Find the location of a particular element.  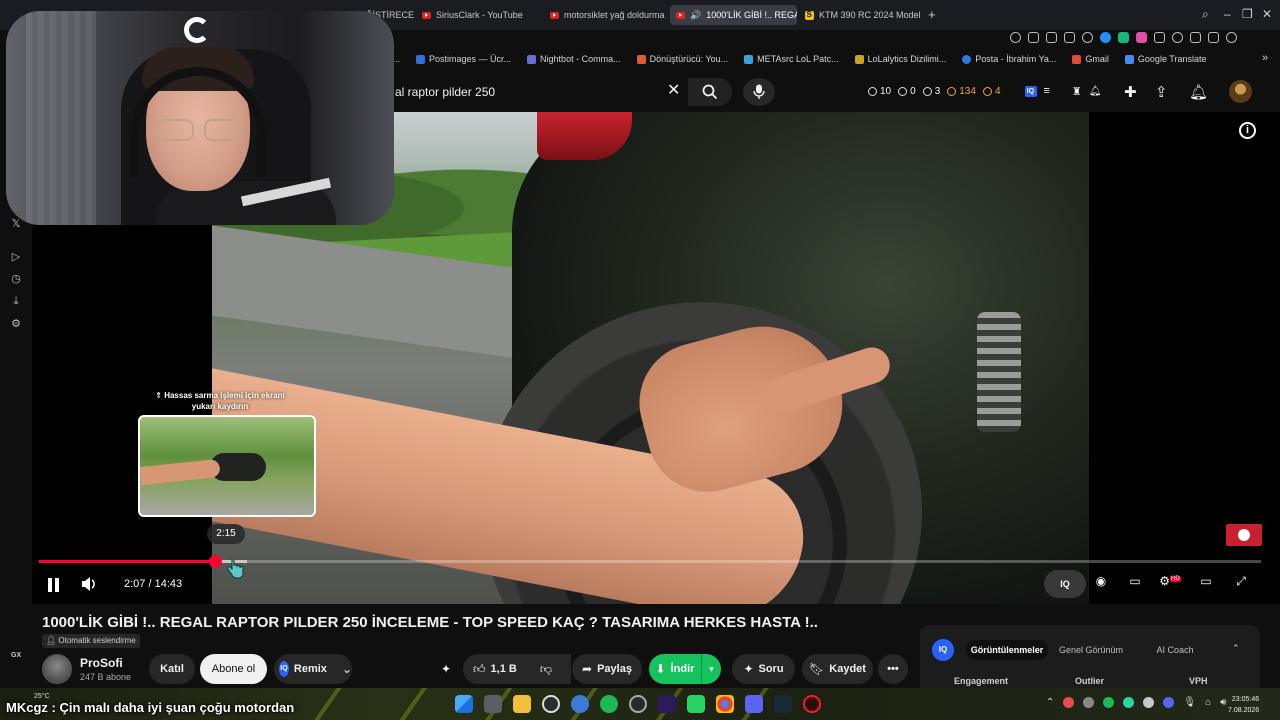

ask-button: ✦ Soru is located at coordinates (763, 669).